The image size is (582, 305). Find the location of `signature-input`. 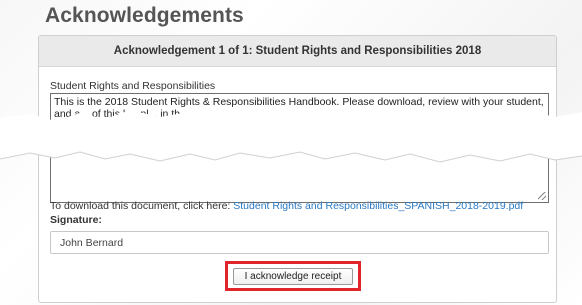

signature-input is located at coordinates (299, 242).